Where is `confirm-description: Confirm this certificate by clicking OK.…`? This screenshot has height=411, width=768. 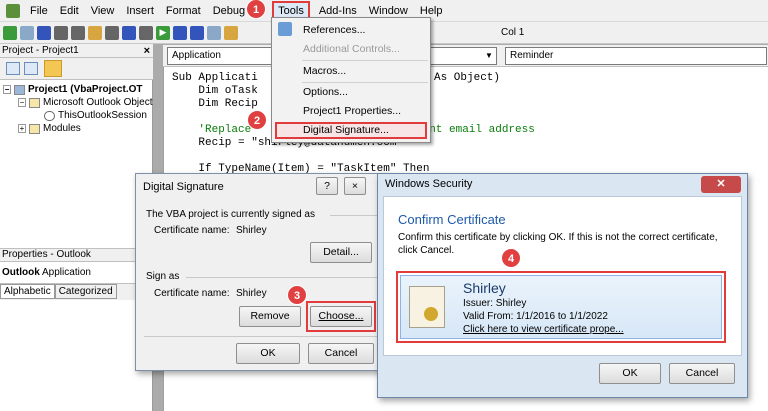
confirm-description: Confirm this certificate by clicking OK.… is located at coordinates (558, 244).